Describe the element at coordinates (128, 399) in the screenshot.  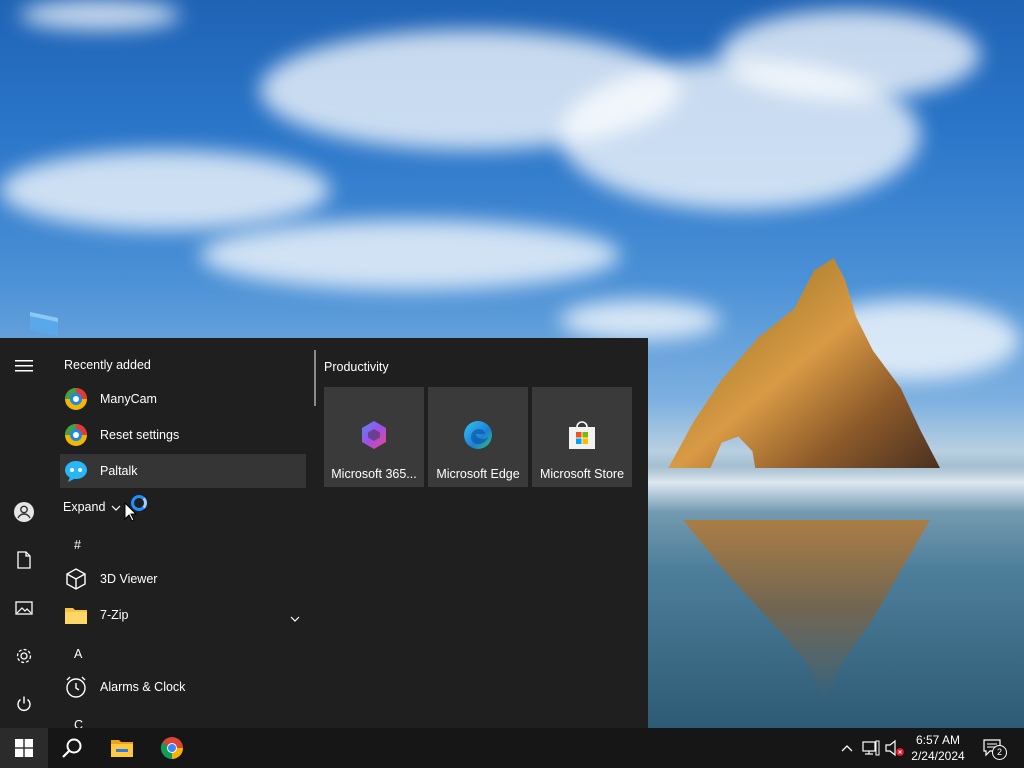
I see `list-item-label: ManyCam` at that location.